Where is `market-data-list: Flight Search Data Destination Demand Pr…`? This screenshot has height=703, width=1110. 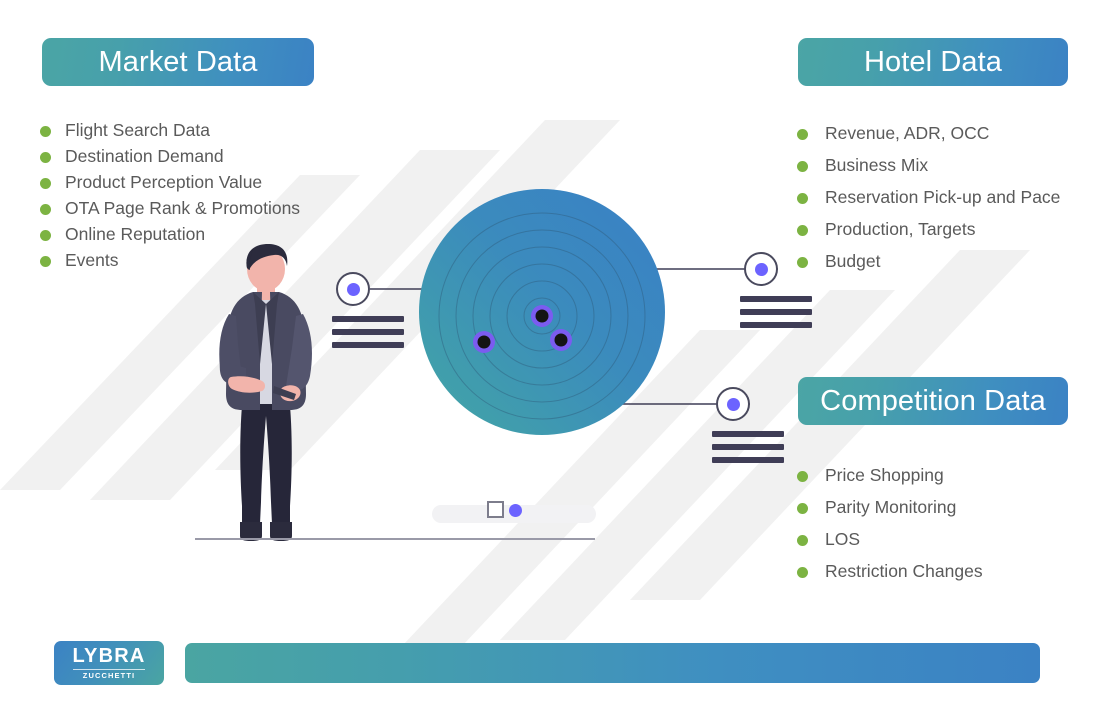 market-data-list: Flight Search Data Destination Demand Pr… is located at coordinates (170, 196).